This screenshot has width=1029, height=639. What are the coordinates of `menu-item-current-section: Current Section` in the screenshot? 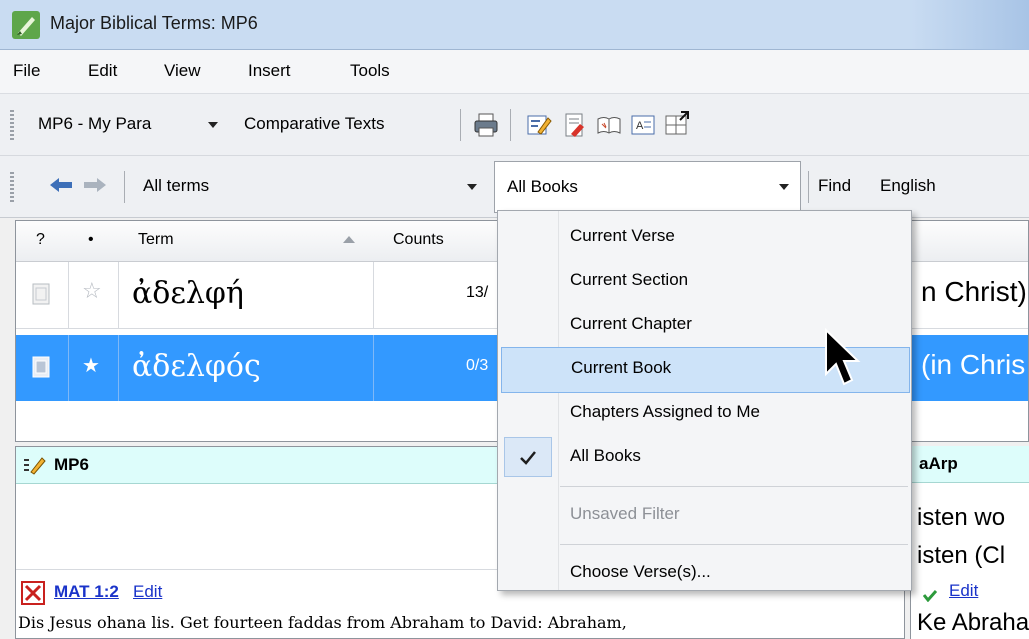 It's located at (704, 281).